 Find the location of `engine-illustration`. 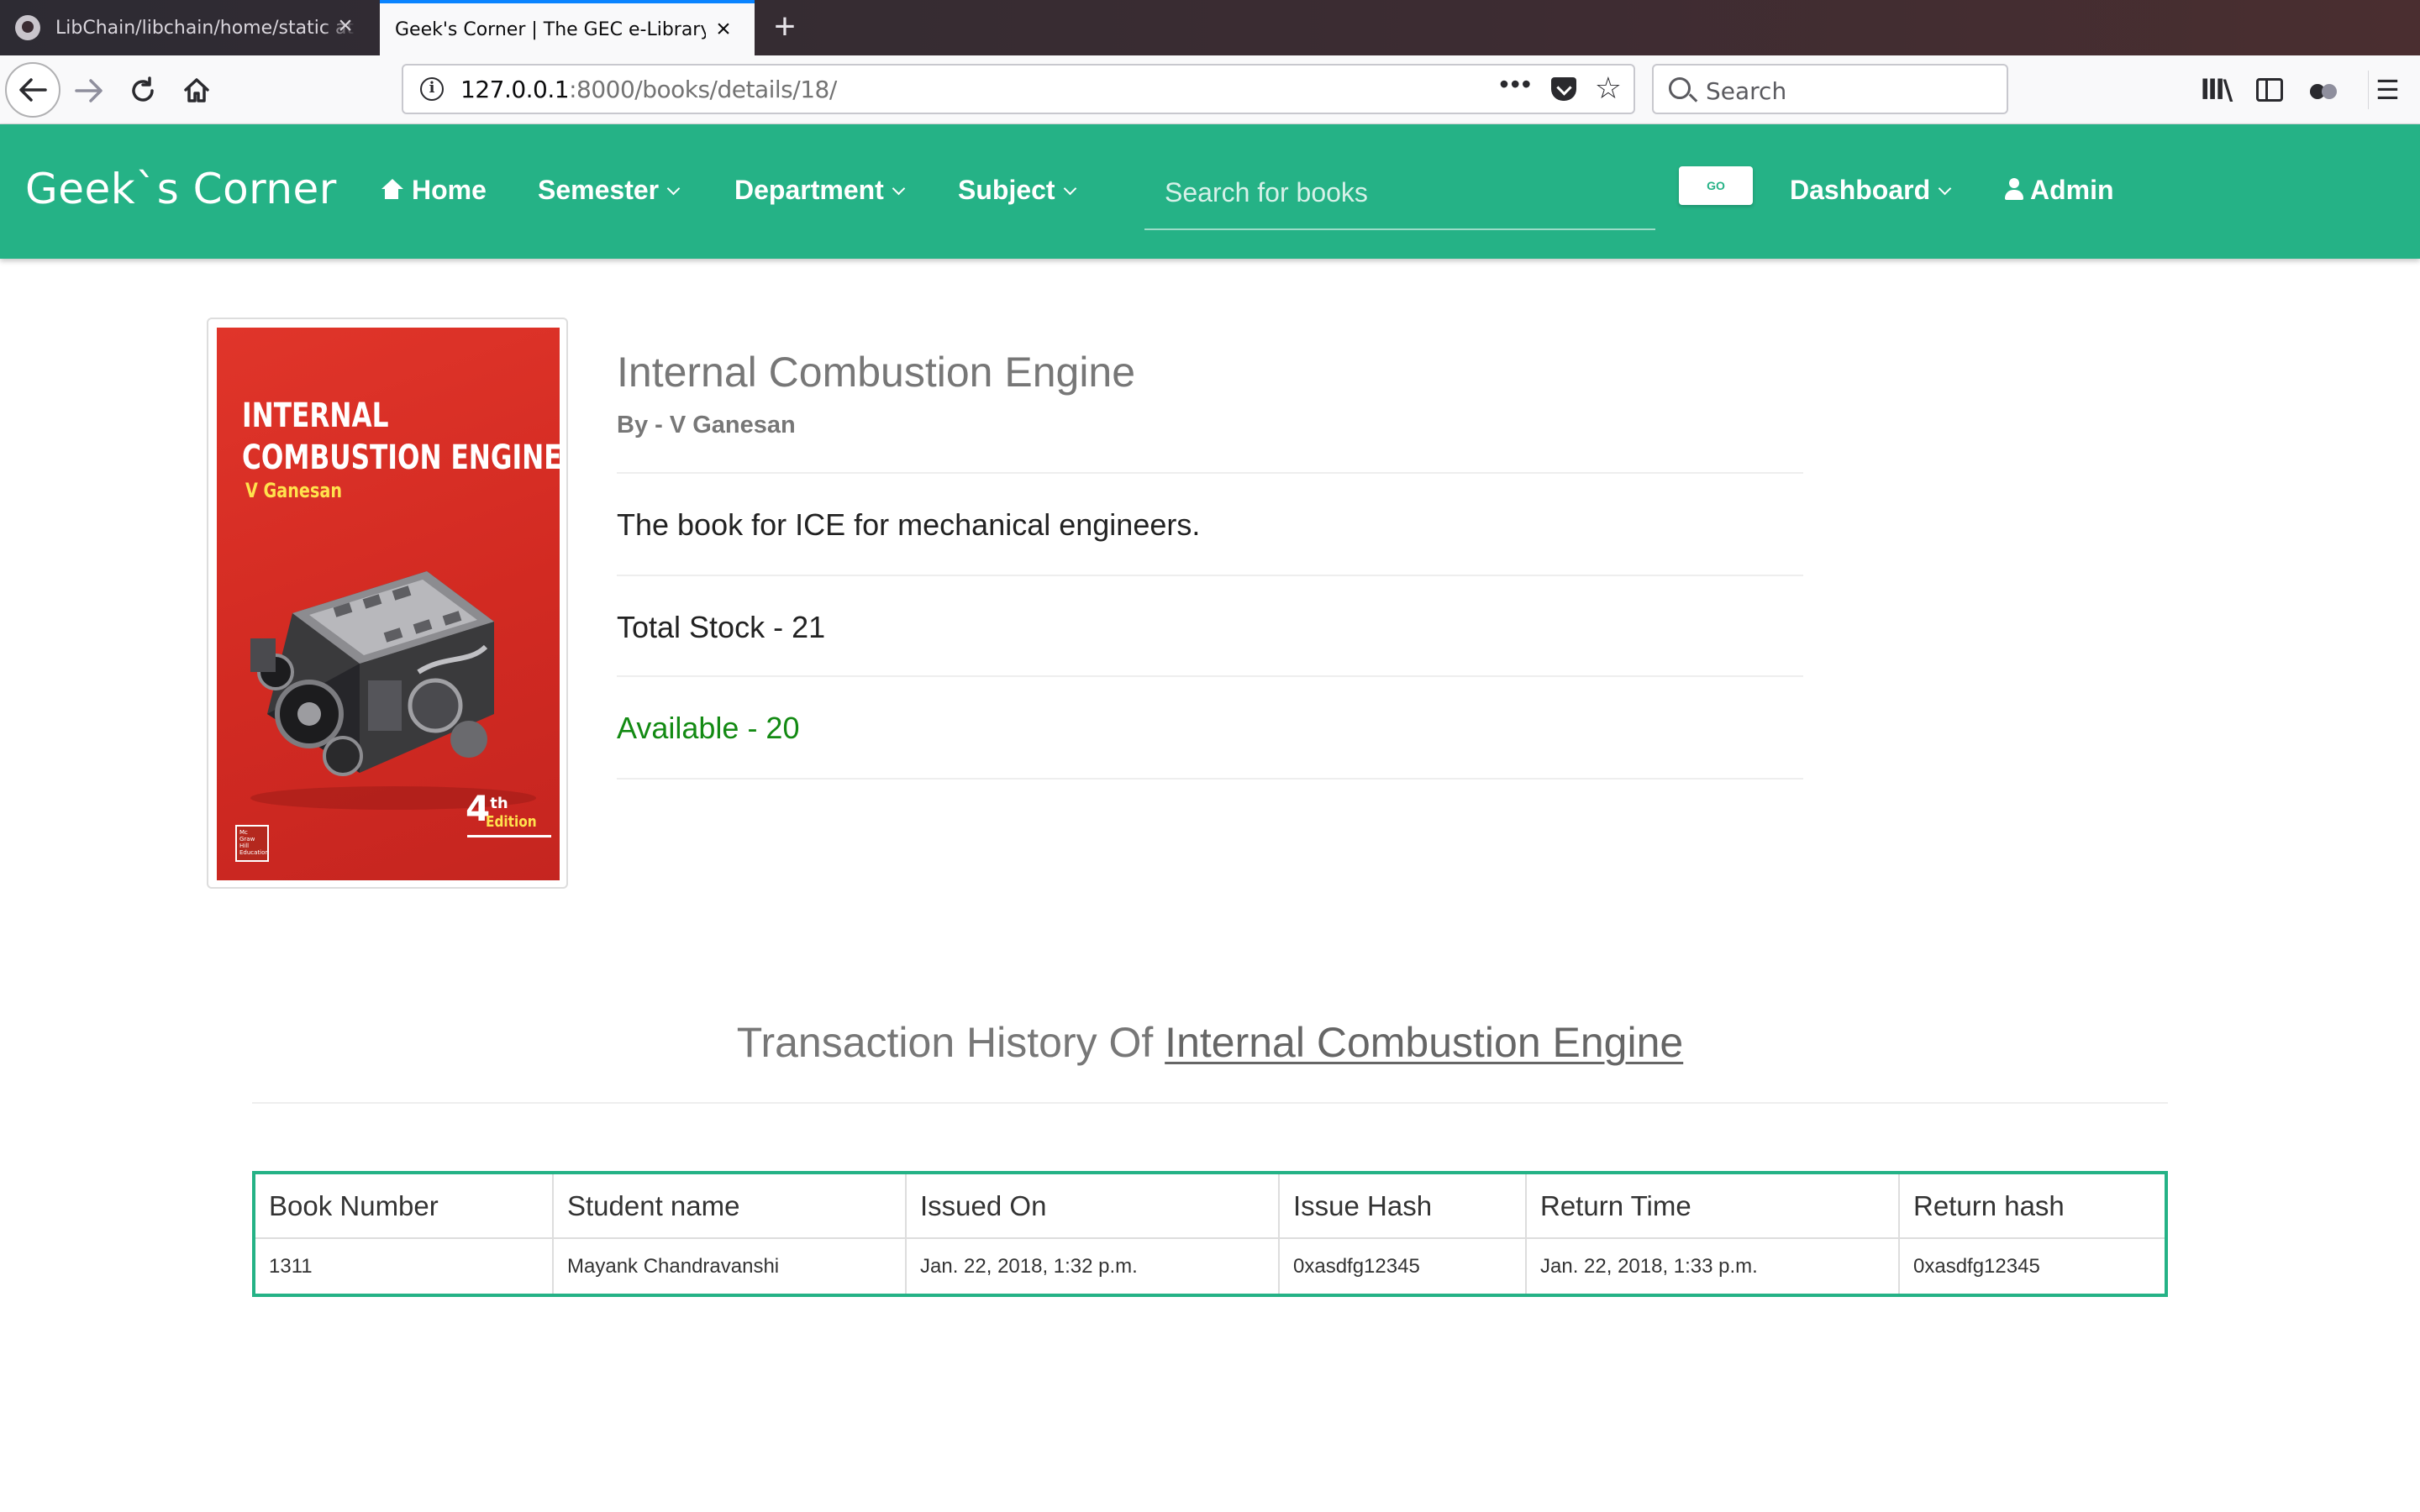

engine-illustration is located at coordinates (393, 690).